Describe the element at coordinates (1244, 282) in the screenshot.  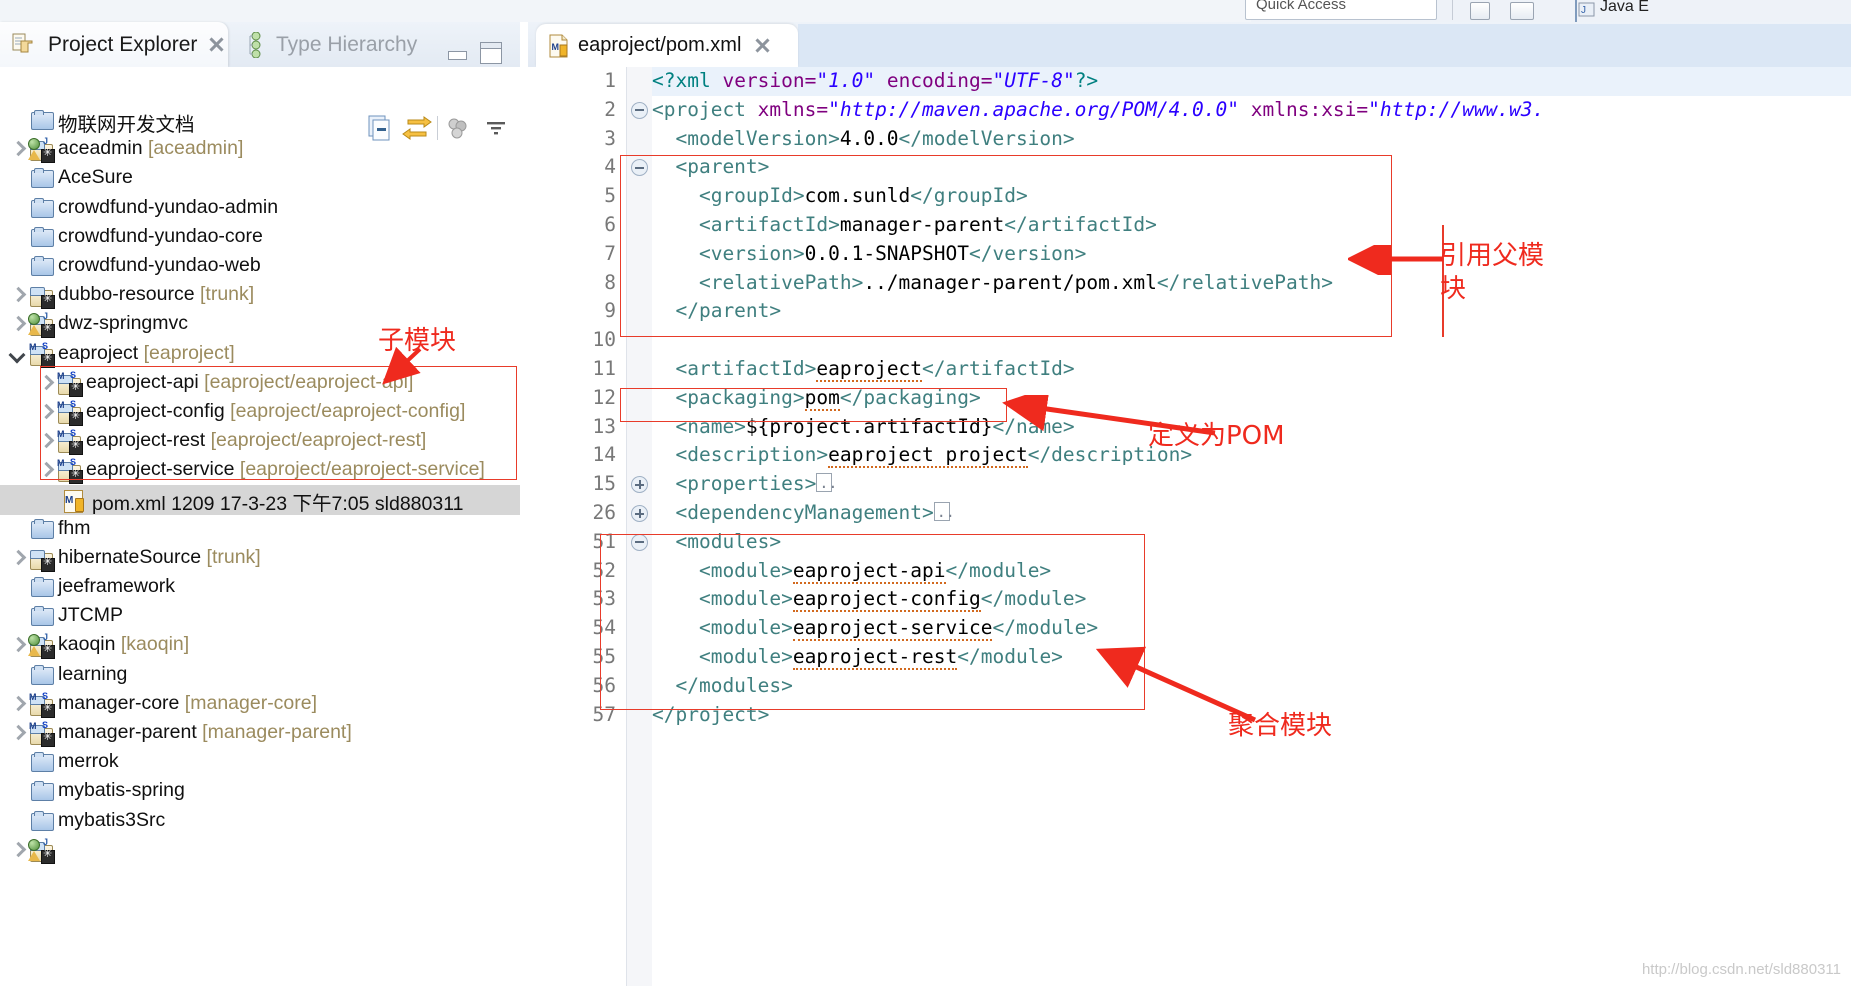
I see `code-token: </relativePath>` at that location.